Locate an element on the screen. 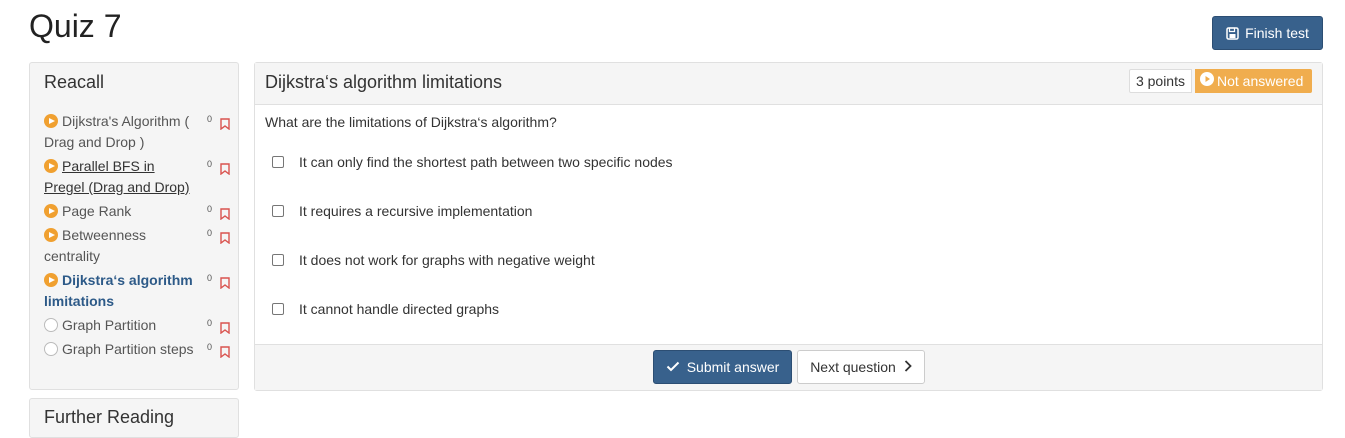  finish-test-button: Finish test is located at coordinates (1267, 33).